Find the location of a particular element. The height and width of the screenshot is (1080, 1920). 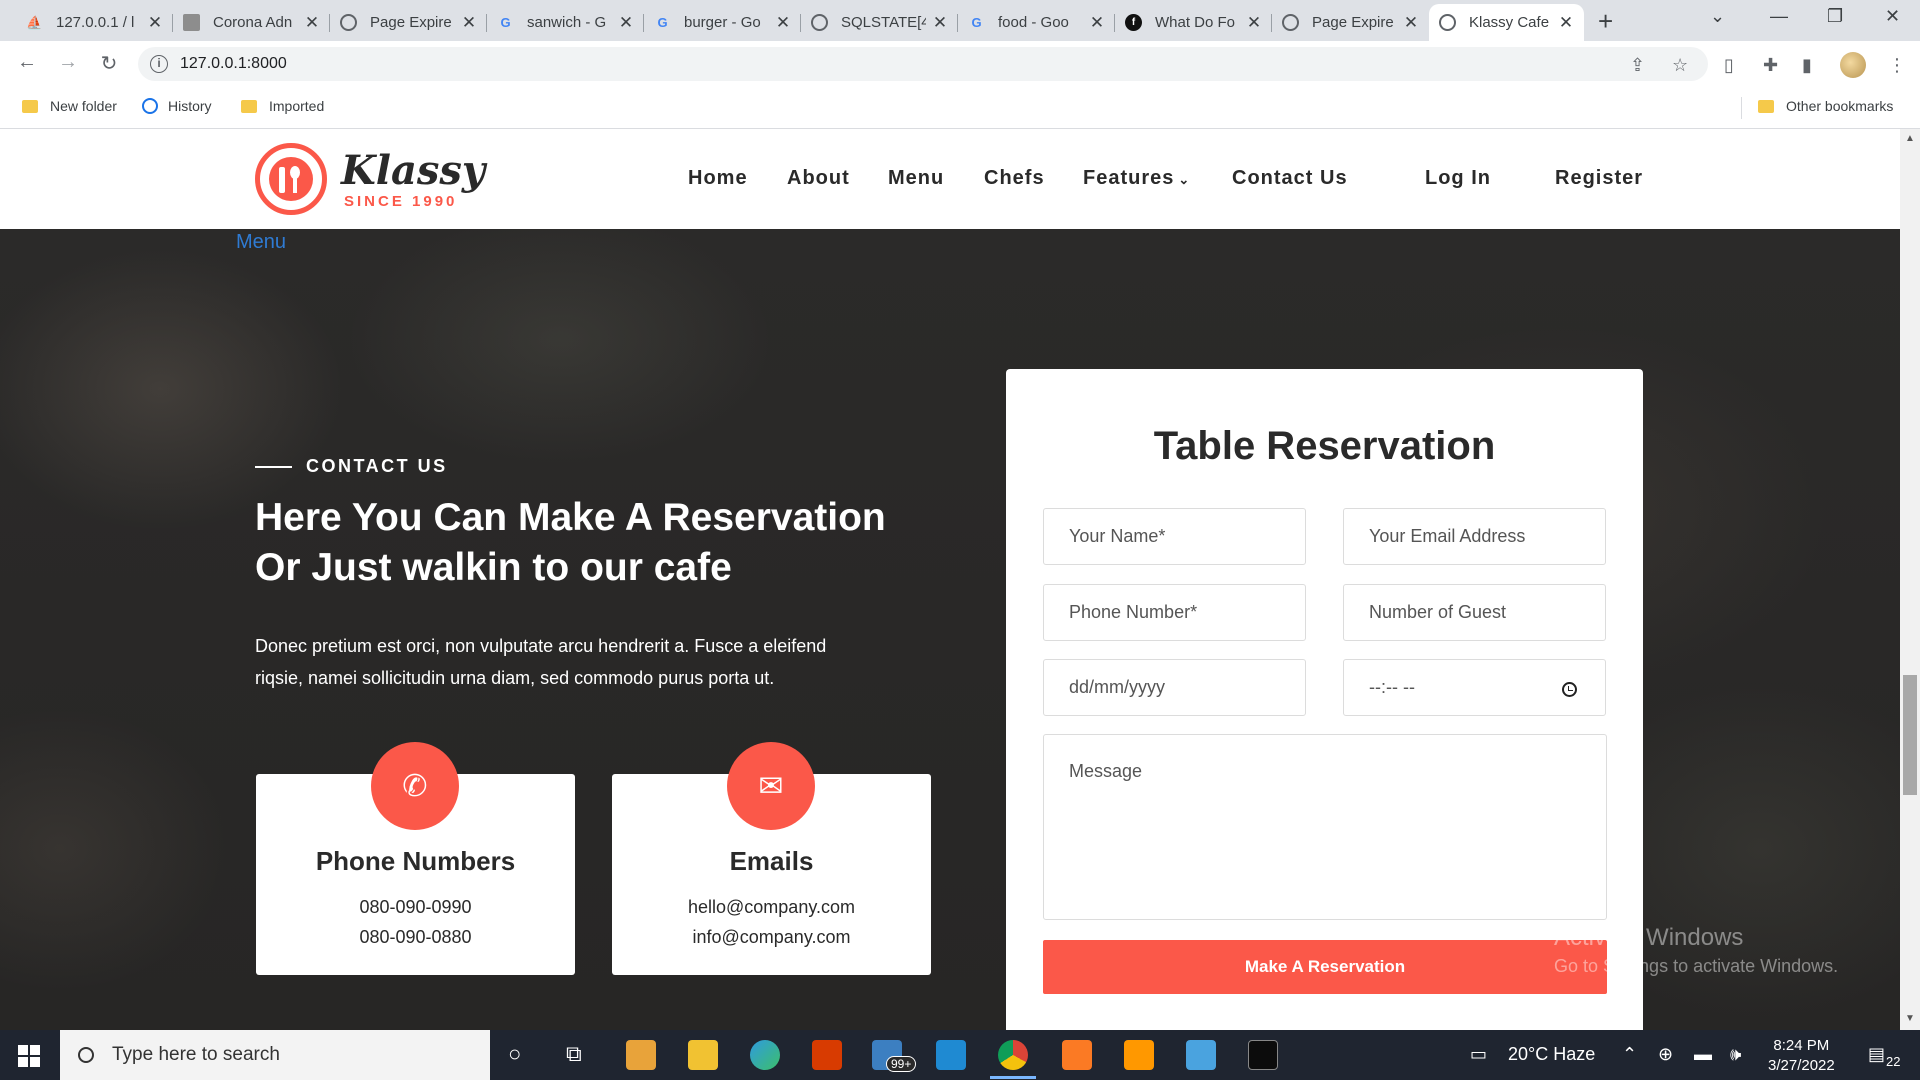

taskbar-search: Type here to search is located at coordinates (275, 1055).